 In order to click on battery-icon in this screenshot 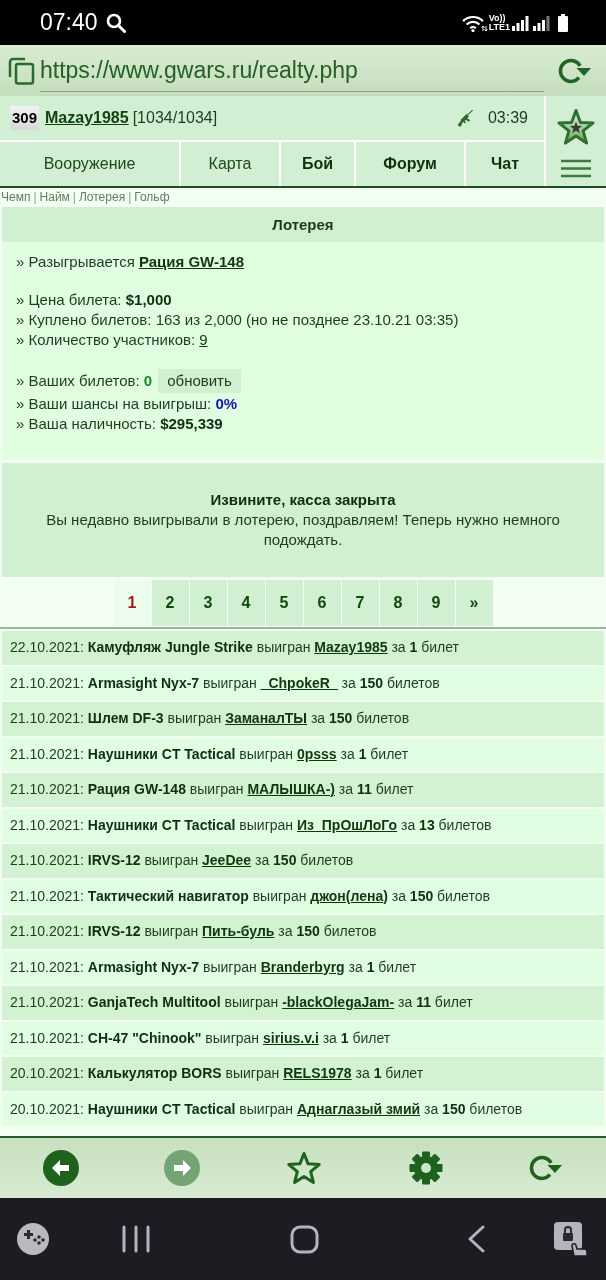, I will do `click(563, 22)`.